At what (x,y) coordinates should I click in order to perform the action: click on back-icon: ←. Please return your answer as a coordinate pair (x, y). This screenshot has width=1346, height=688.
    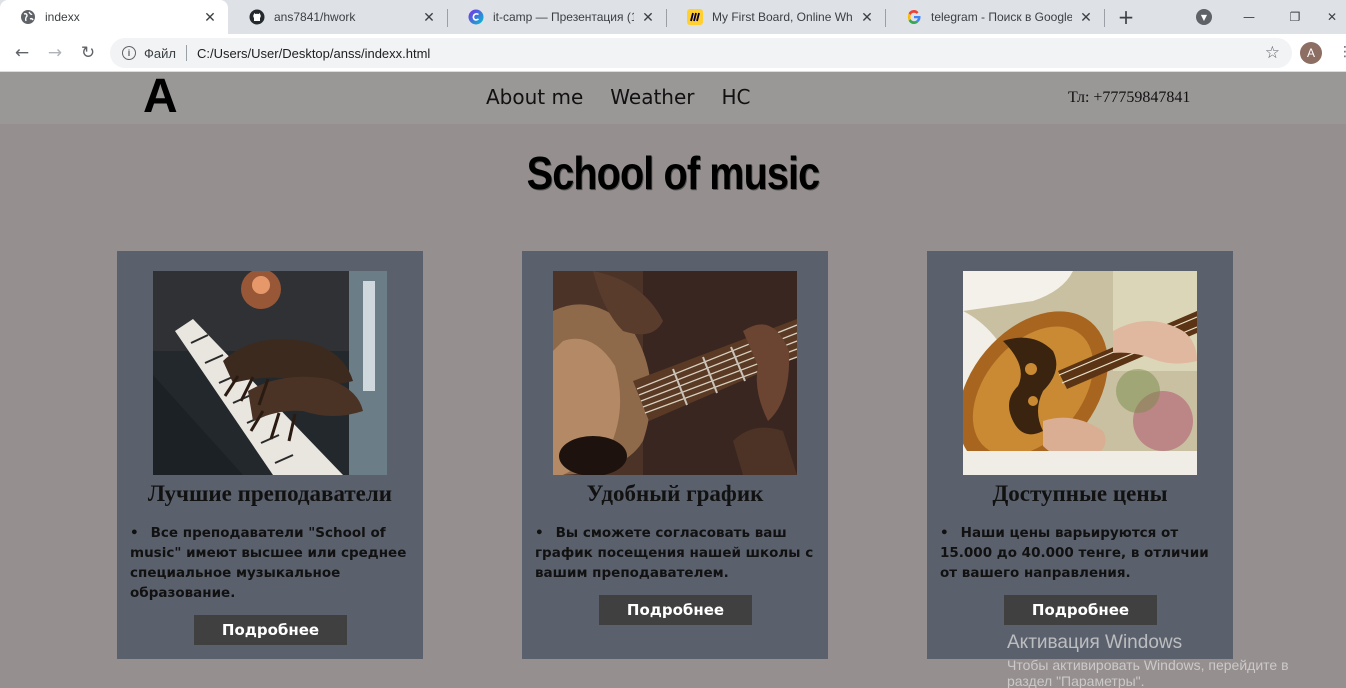
    Looking at the image, I should click on (22, 53).